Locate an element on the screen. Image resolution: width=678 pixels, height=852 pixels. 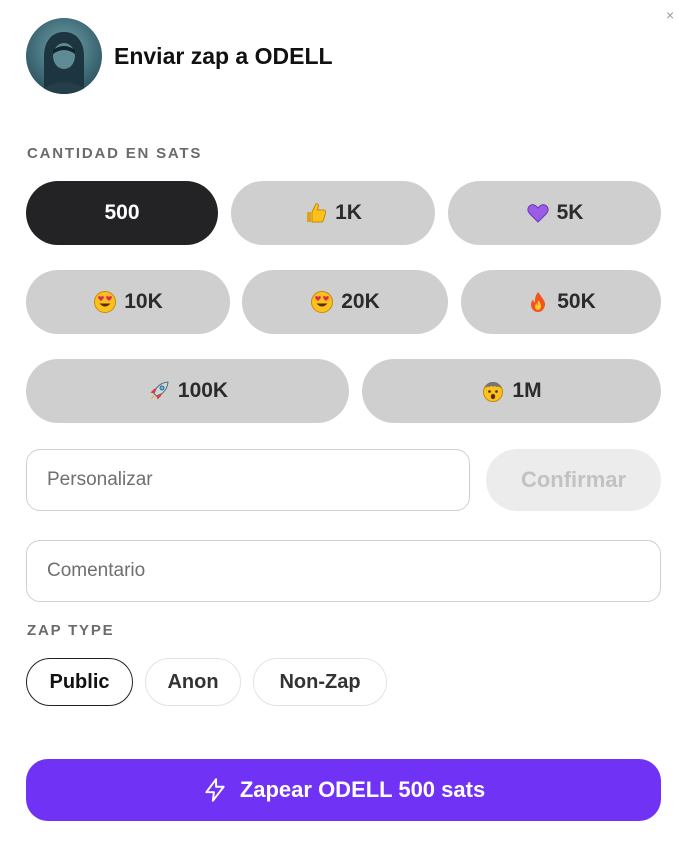
amount-label: 500 is located at coordinates (122, 212).